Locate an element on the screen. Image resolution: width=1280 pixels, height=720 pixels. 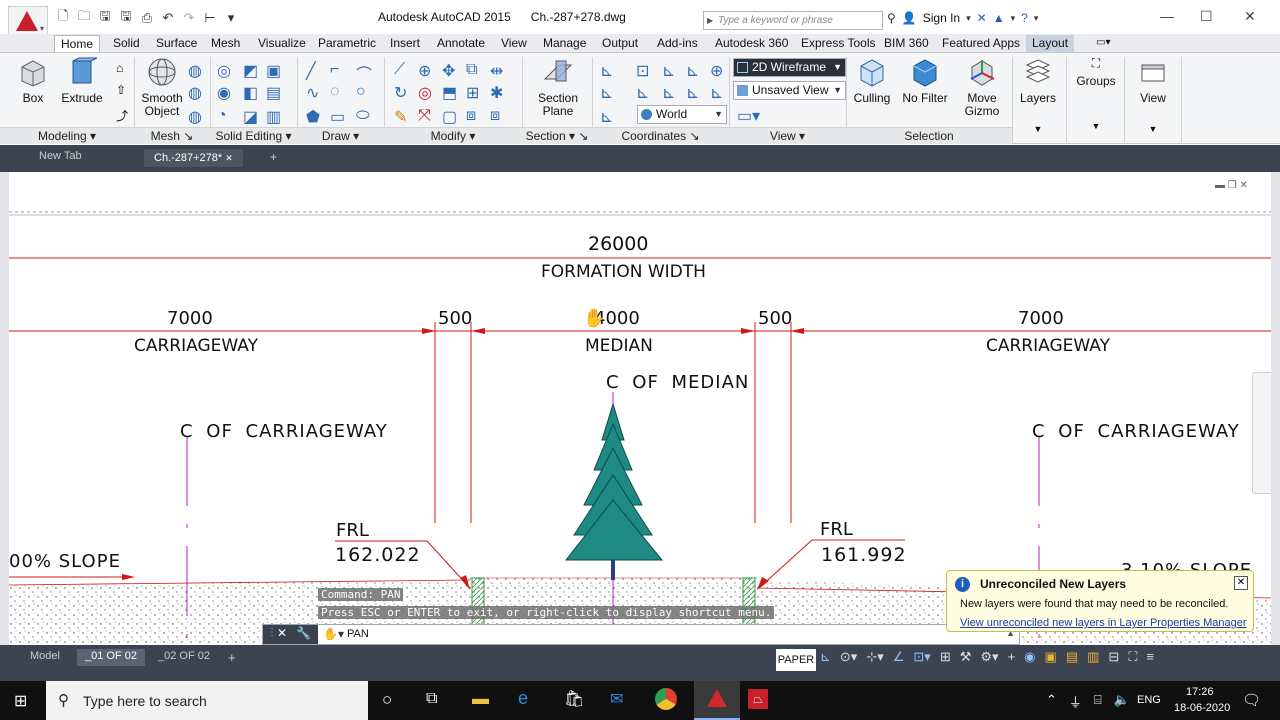
notifications-icon: 🗨 is located at coordinates (1251, 700).